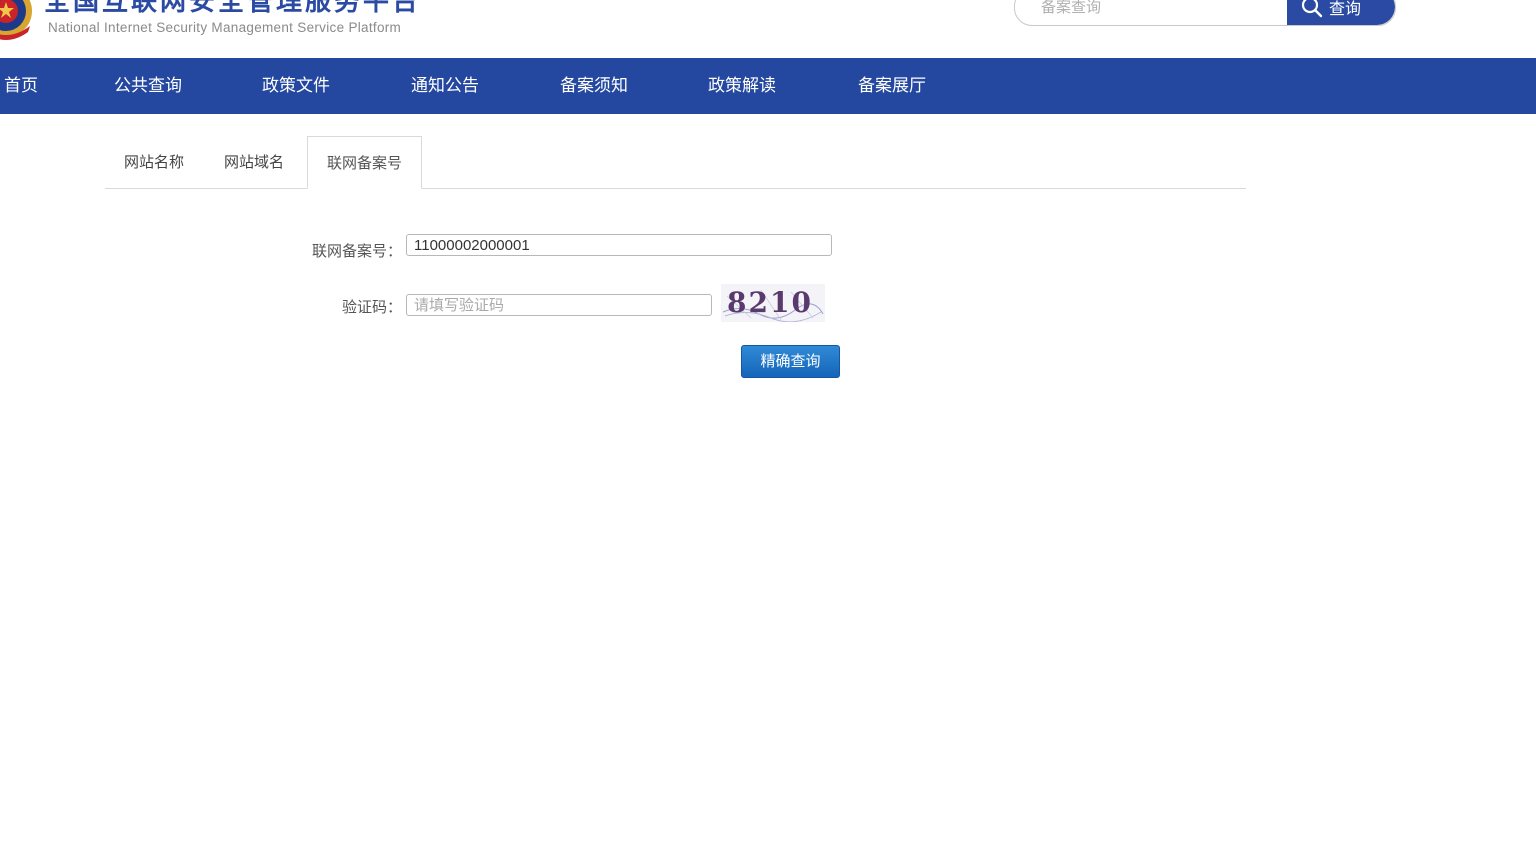 The height and width of the screenshot is (864, 1536). Describe the element at coordinates (1312, 9) in the screenshot. I see `search-icon` at that location.